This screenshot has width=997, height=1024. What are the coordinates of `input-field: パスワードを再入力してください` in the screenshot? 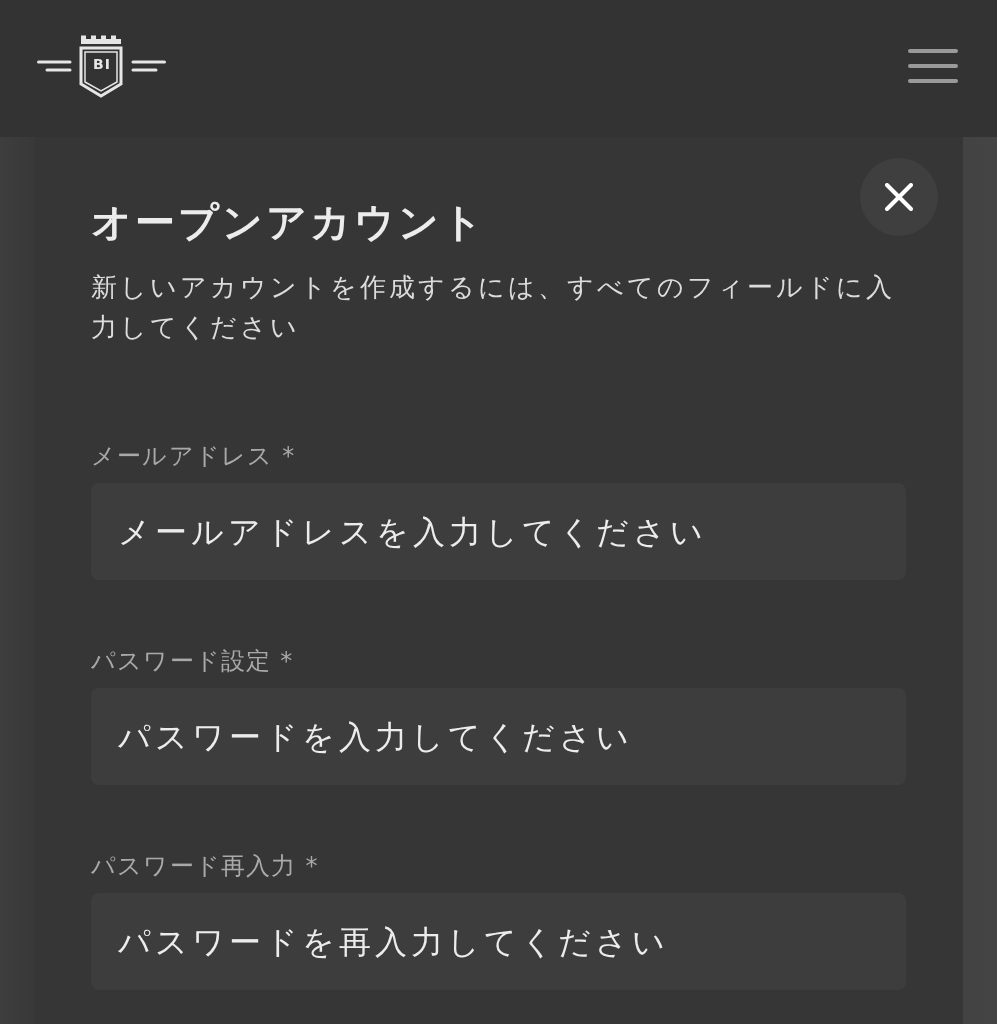 It's located at (498, 941).